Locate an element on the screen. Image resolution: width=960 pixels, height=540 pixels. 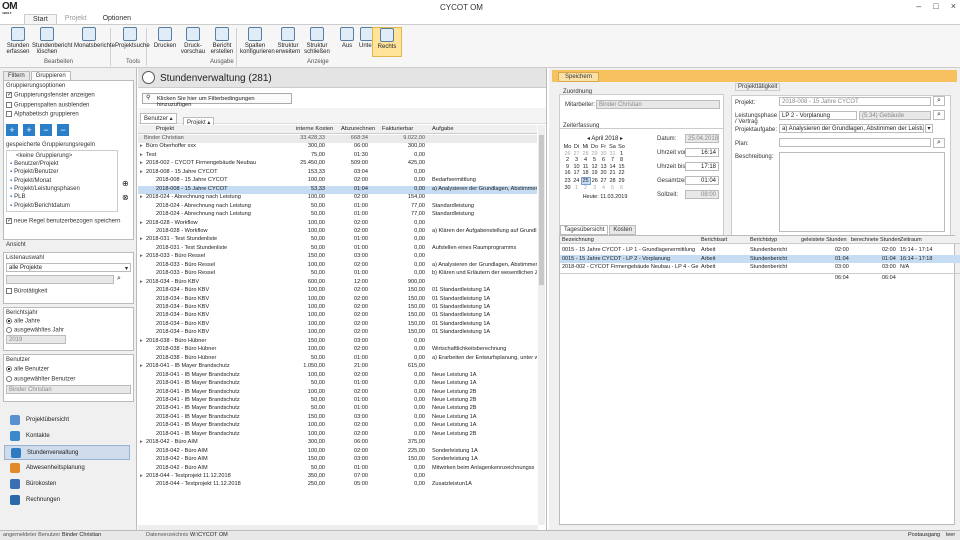
calendar-day: 1 is located at coordinates (576, 188).